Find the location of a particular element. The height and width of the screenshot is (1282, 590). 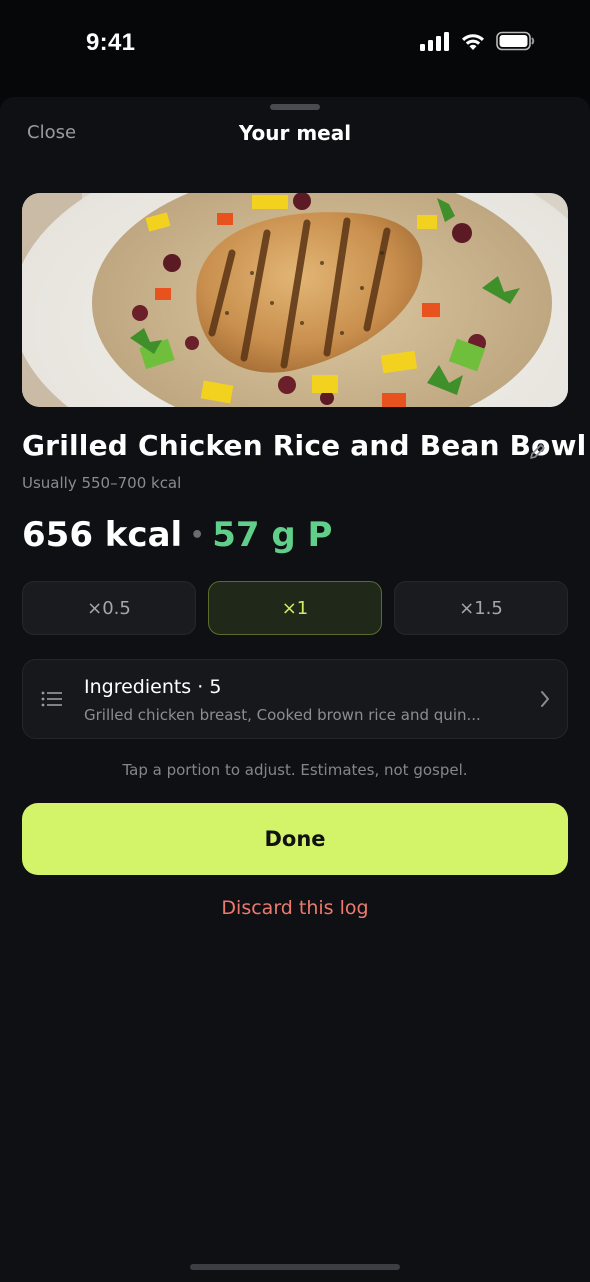

chevron-right-icon is located at coordinates (545, 699).